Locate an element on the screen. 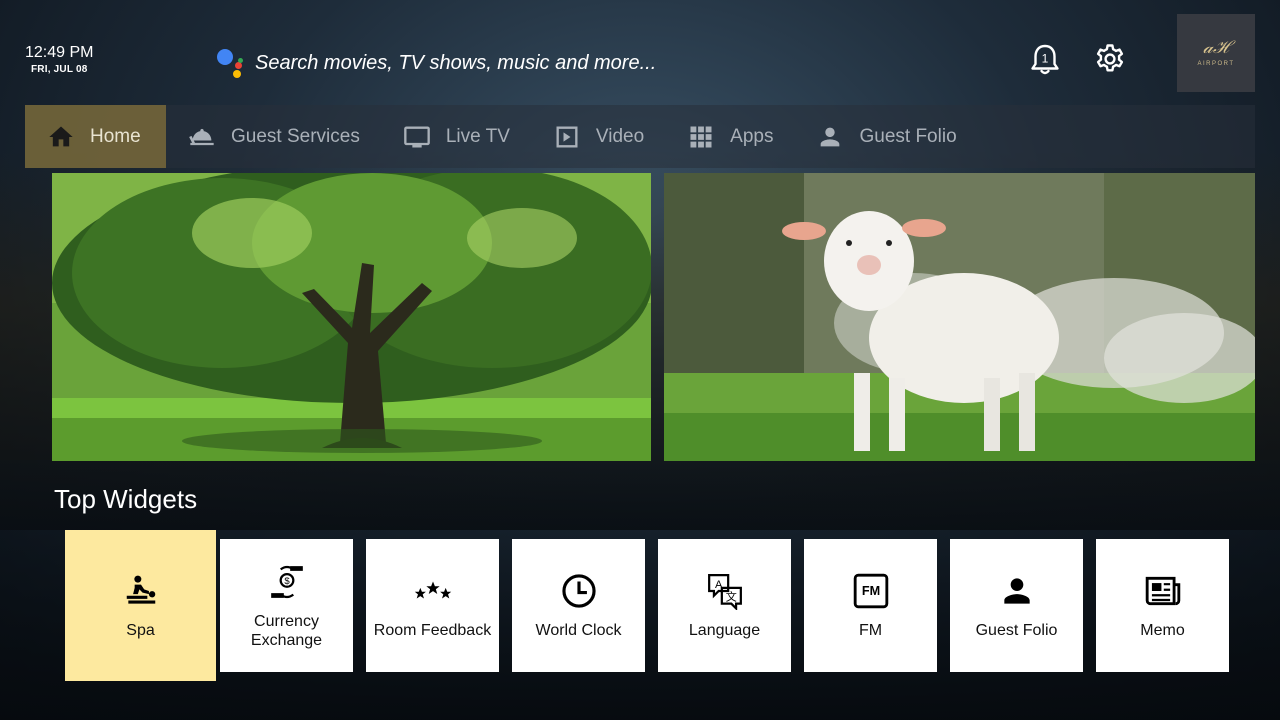  widget-language: A文 Language is located at coordinates (724, 605).